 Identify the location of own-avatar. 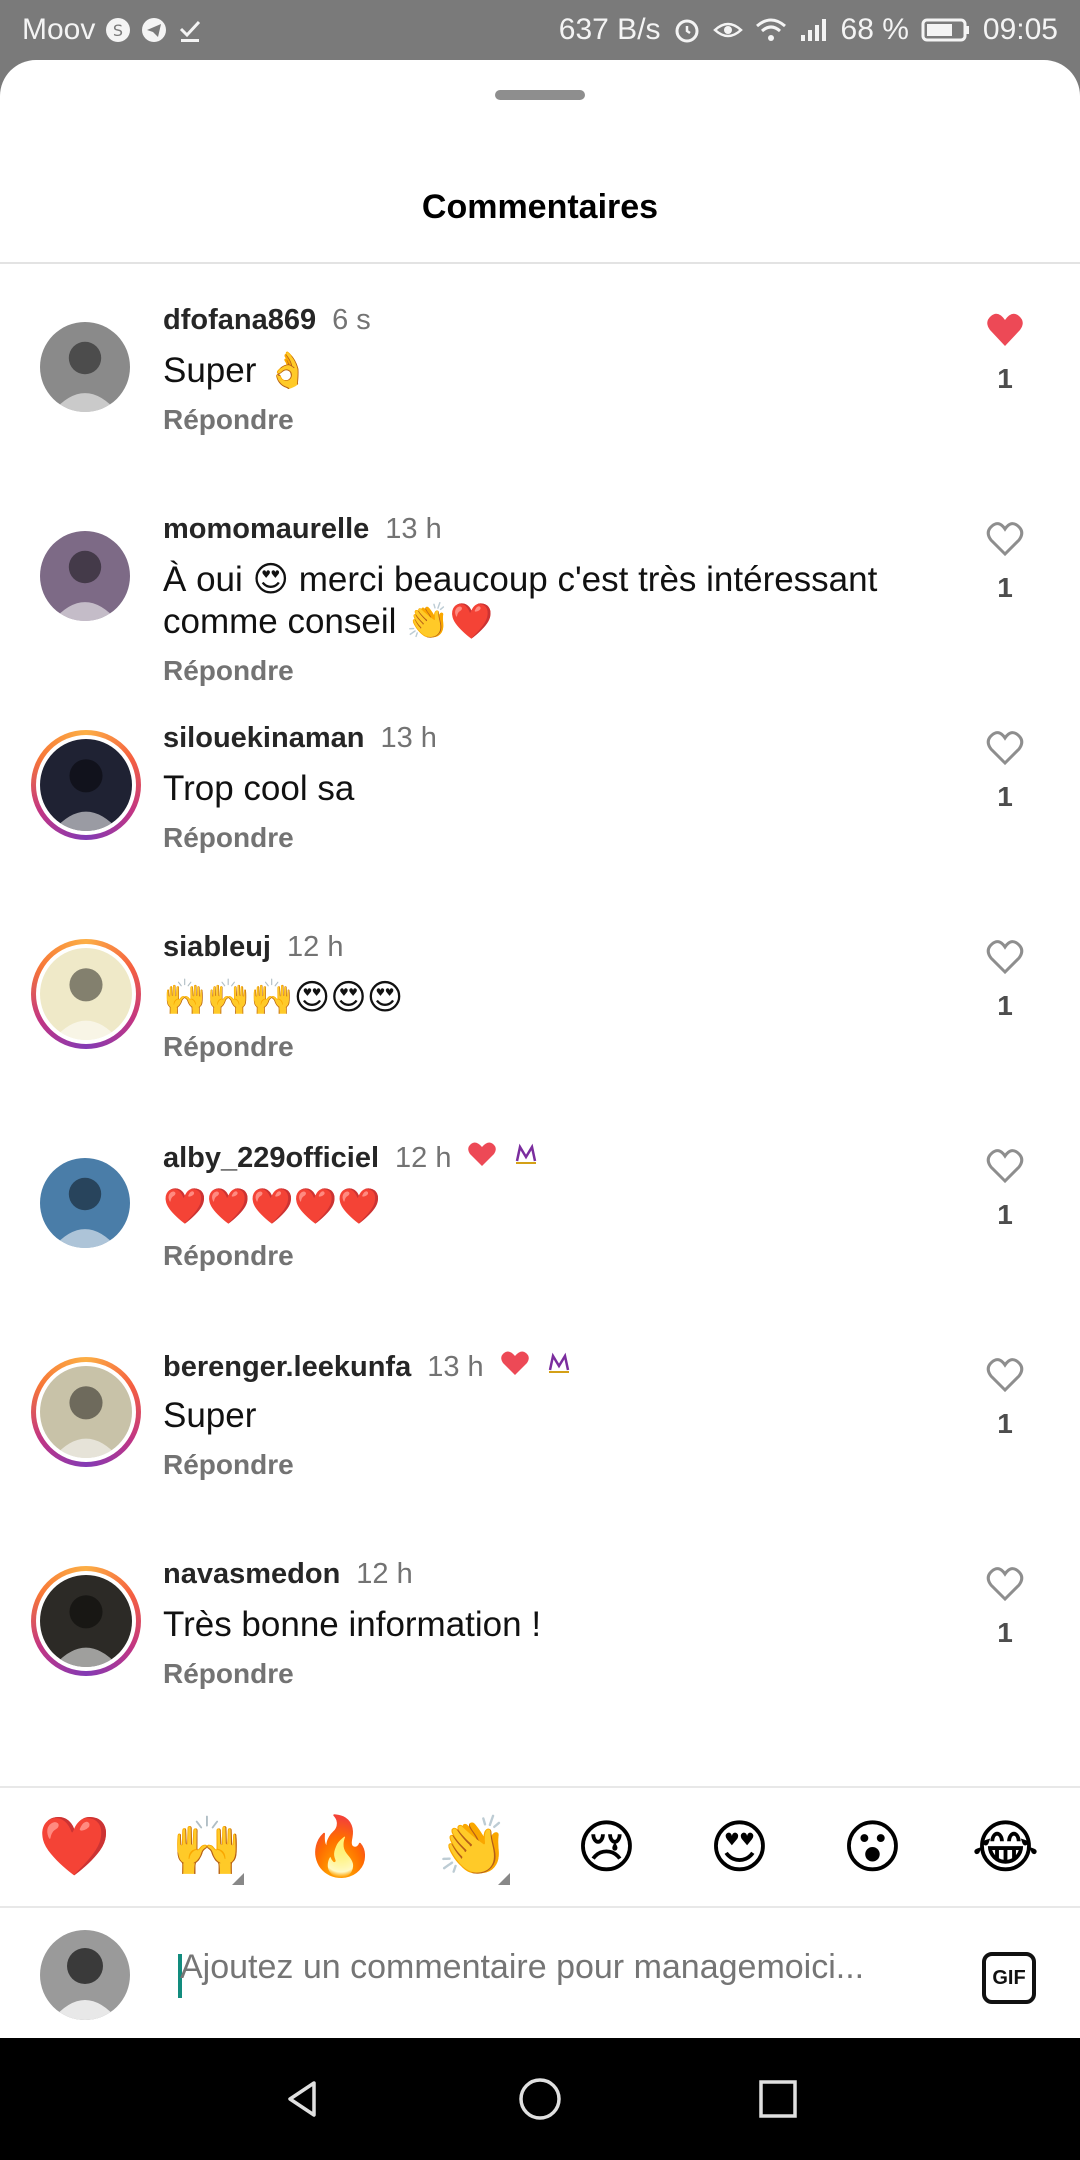
(85, 1975).